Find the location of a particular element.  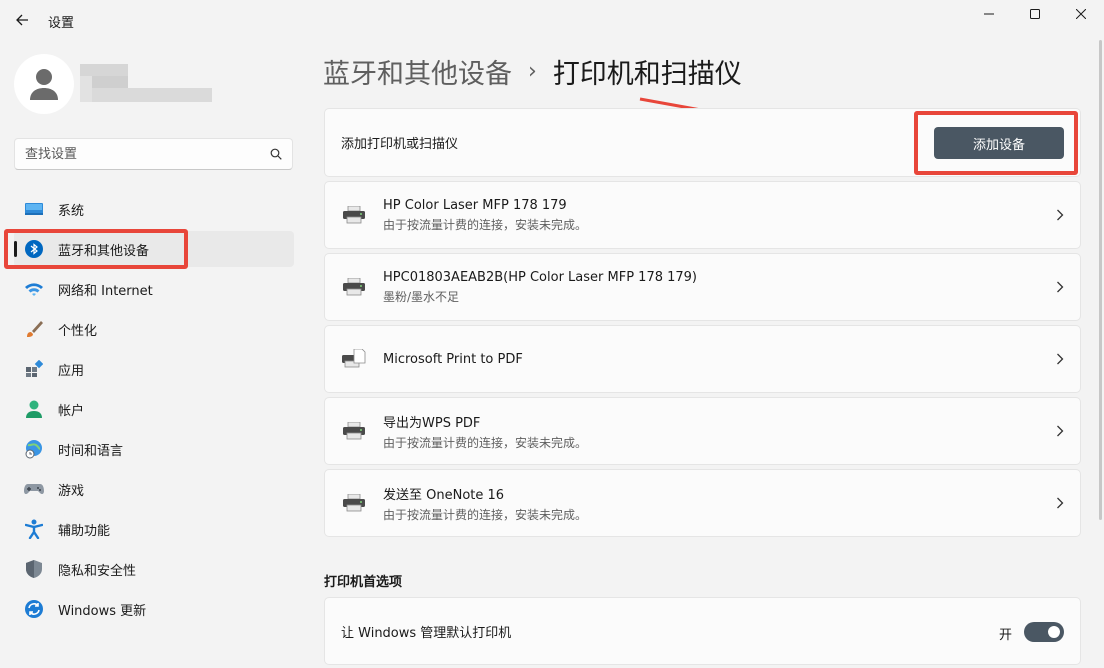

back-button is located at coordinates (22, 20).